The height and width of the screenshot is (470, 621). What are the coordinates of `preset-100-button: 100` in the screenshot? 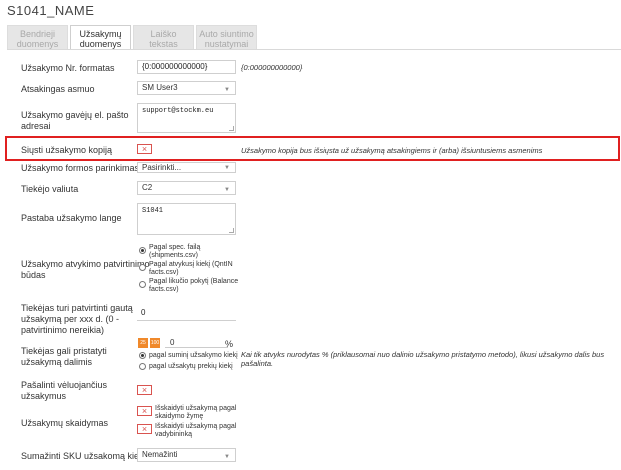 It's located at (155, 343).